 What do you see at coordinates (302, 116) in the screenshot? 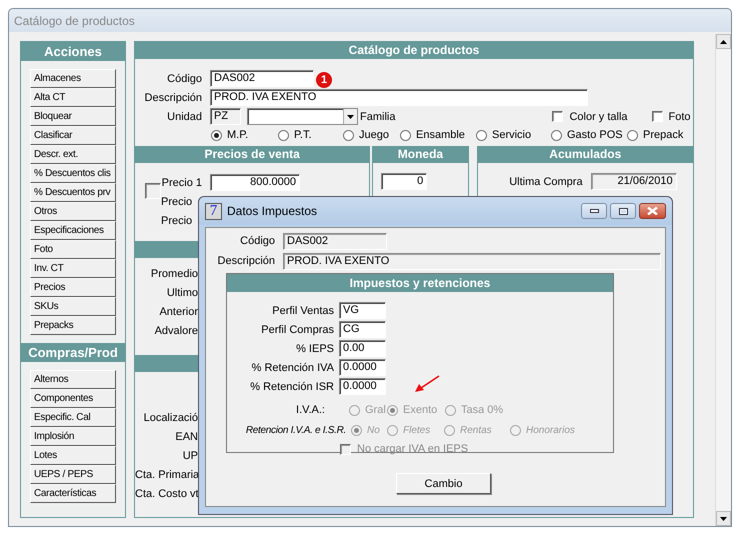
I see `dropdown` at bounding box center [302, 116].